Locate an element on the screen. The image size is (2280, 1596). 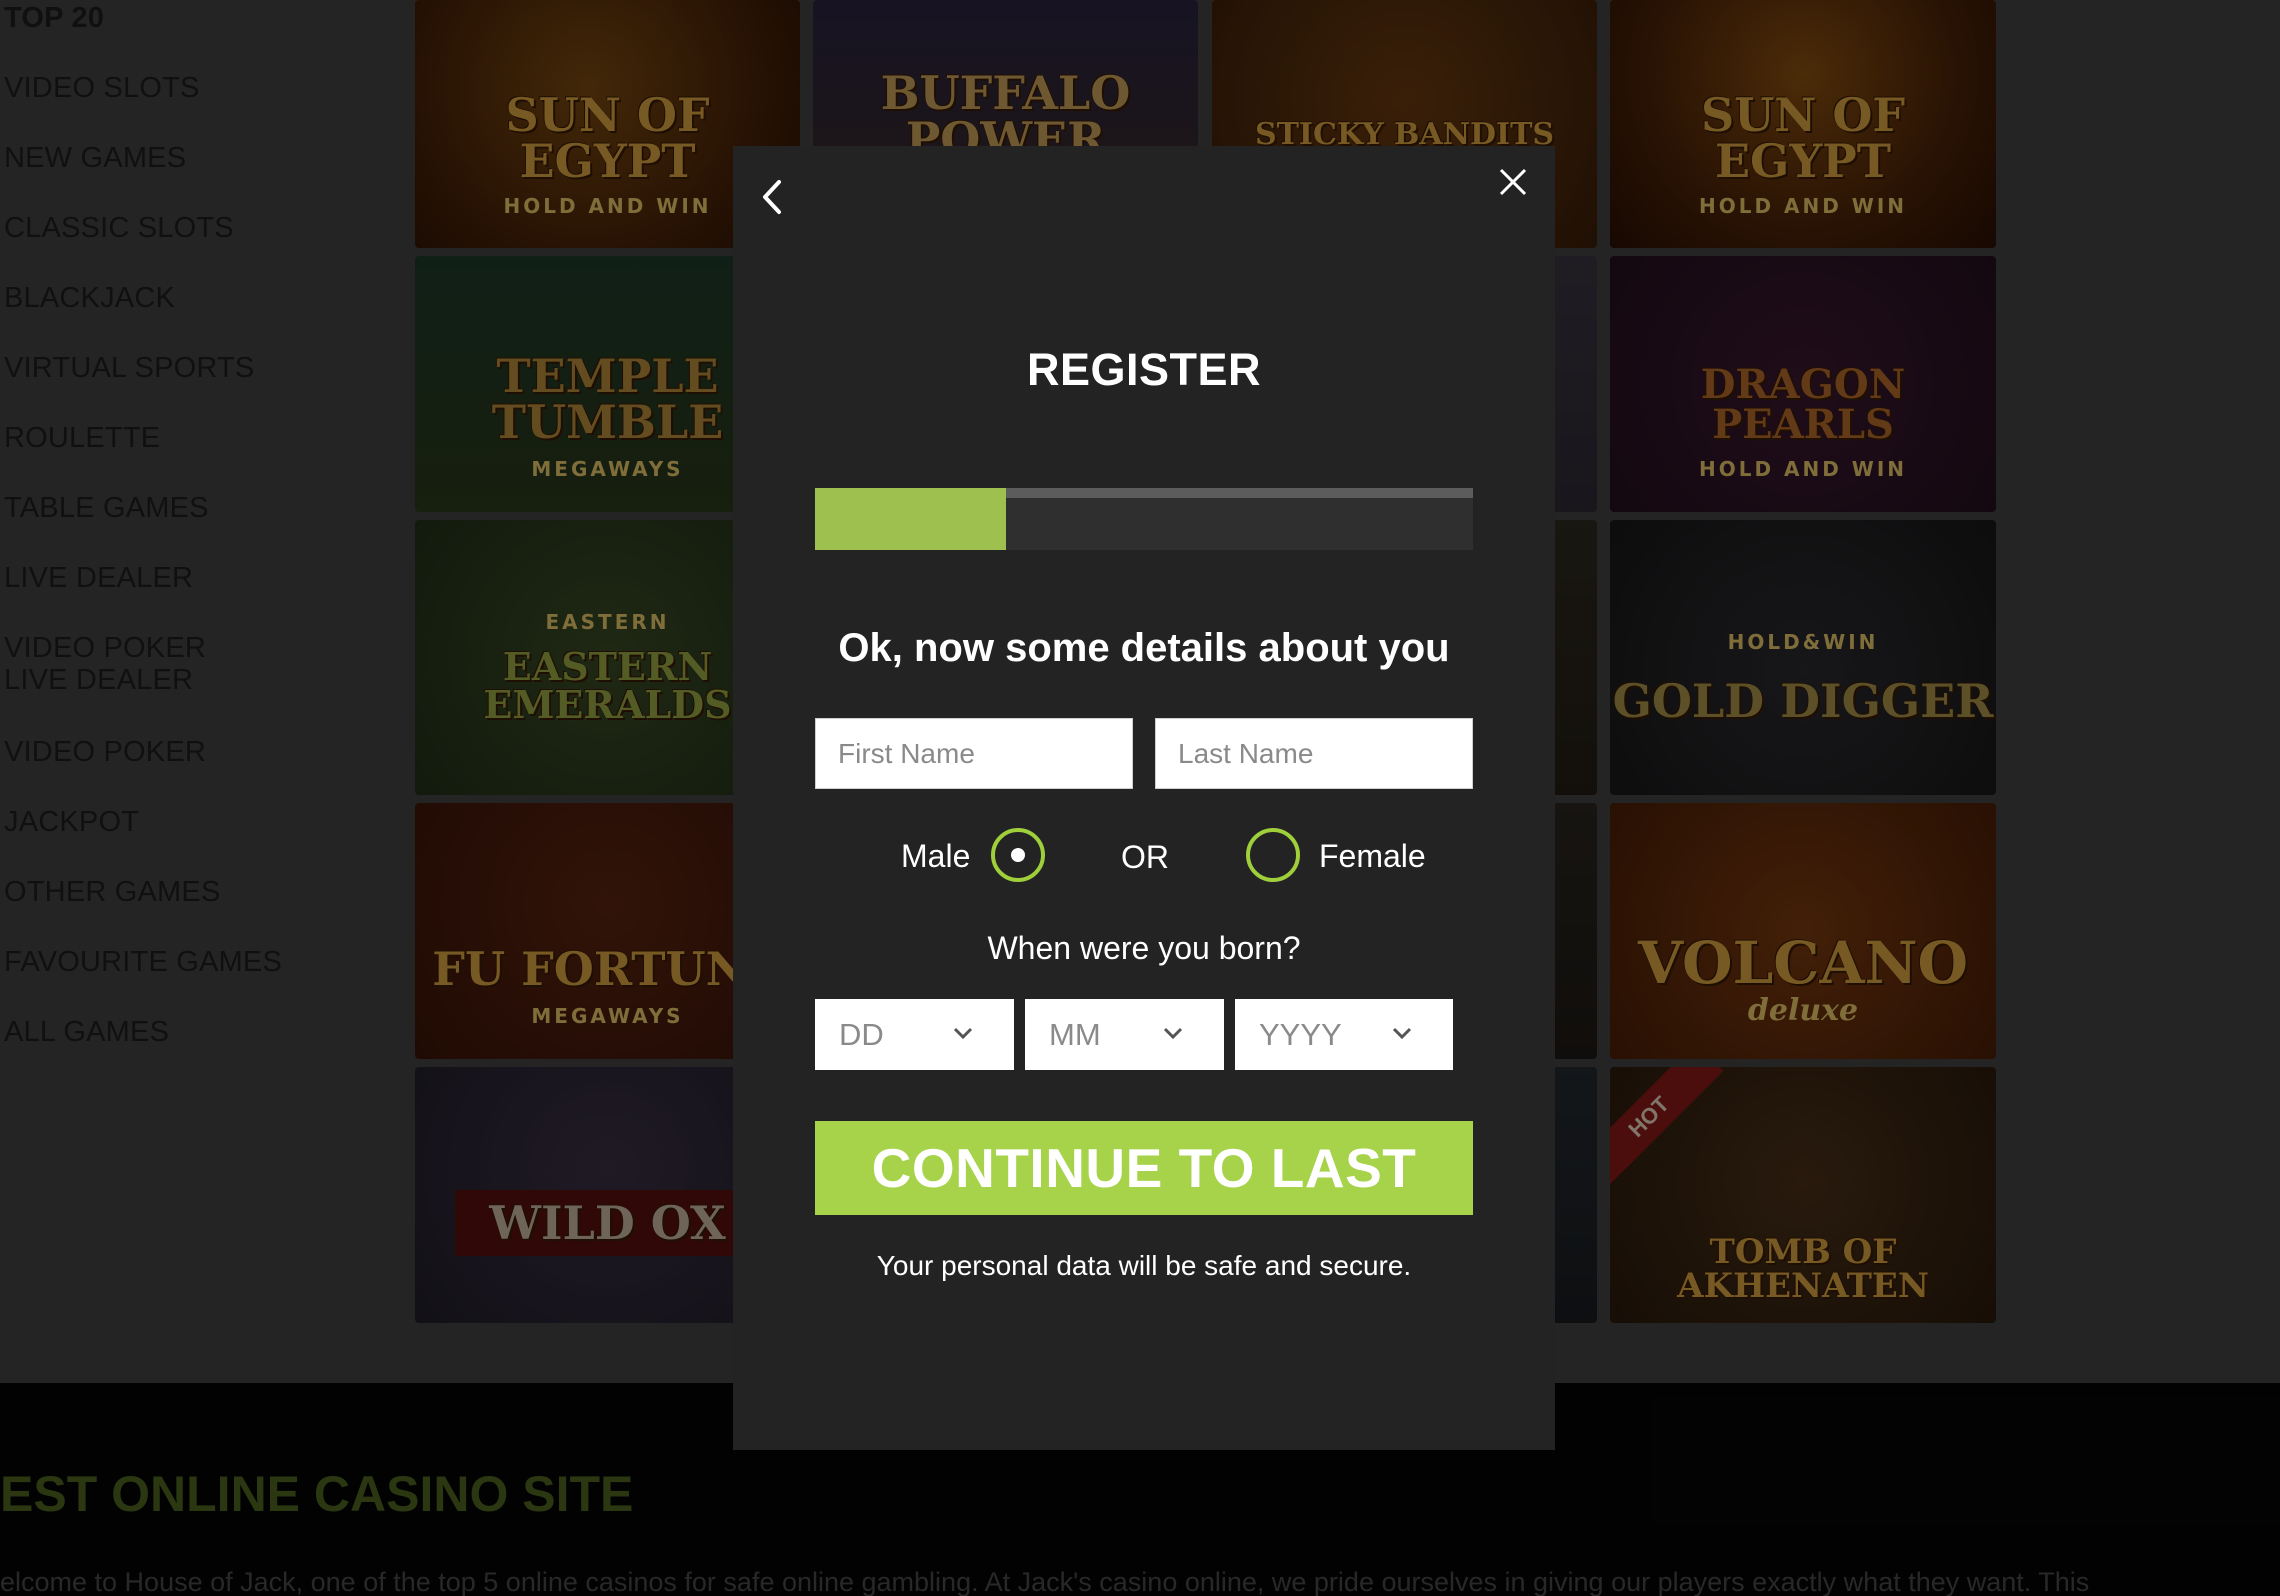
continue-button: CONTINUE TO LAST is located at coordinates (1144, 1168).